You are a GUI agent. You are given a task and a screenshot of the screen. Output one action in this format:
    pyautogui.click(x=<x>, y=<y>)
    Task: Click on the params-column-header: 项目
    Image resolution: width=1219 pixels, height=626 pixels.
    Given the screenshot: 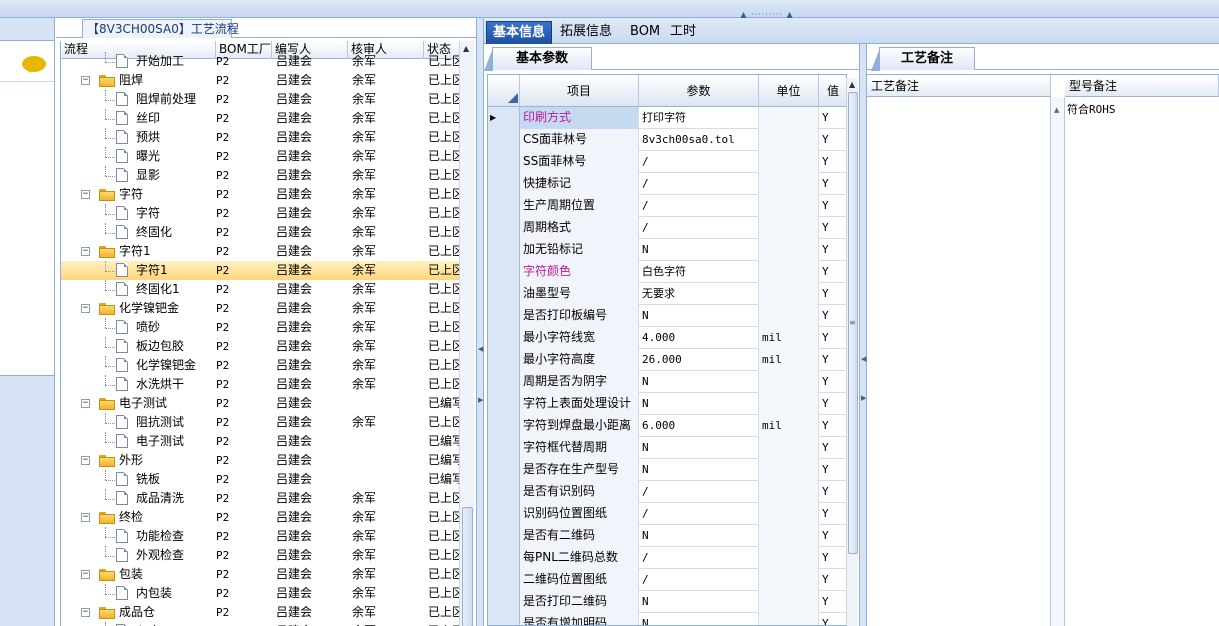 What is the action you would take?
    pyautogui.click(x=579, y=91)
    